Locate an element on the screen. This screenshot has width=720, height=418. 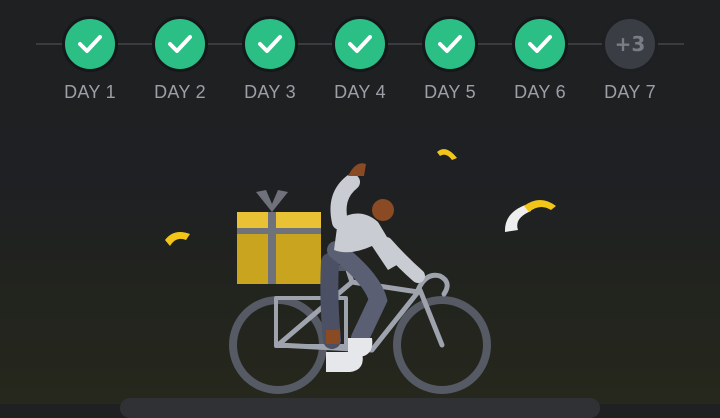
gift-box-icon is located at coordinates (279, 237).